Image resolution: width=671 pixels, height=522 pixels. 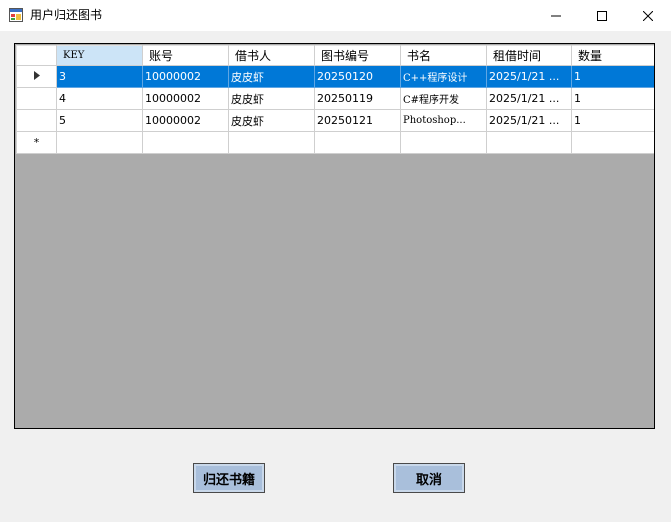 I want to click on new-row: *, so click(x=335, y=142).